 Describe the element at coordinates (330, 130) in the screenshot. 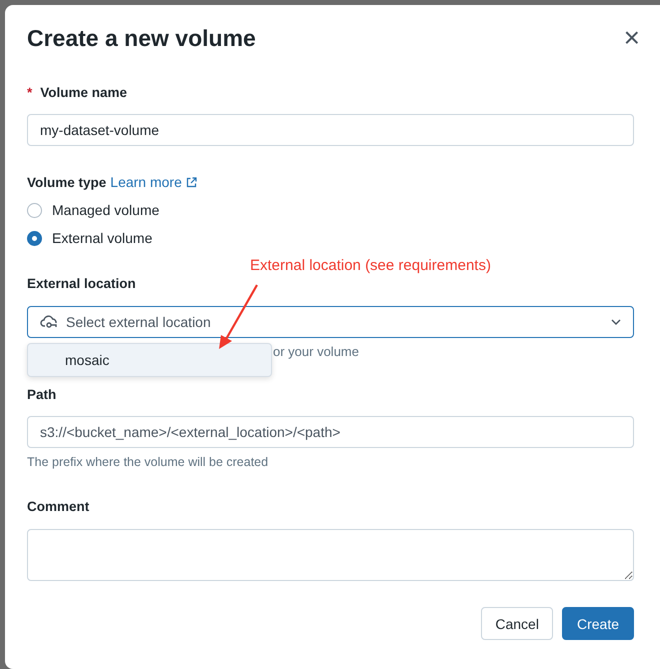

I see `volume-name-field: my-dataset-volume` at that location.